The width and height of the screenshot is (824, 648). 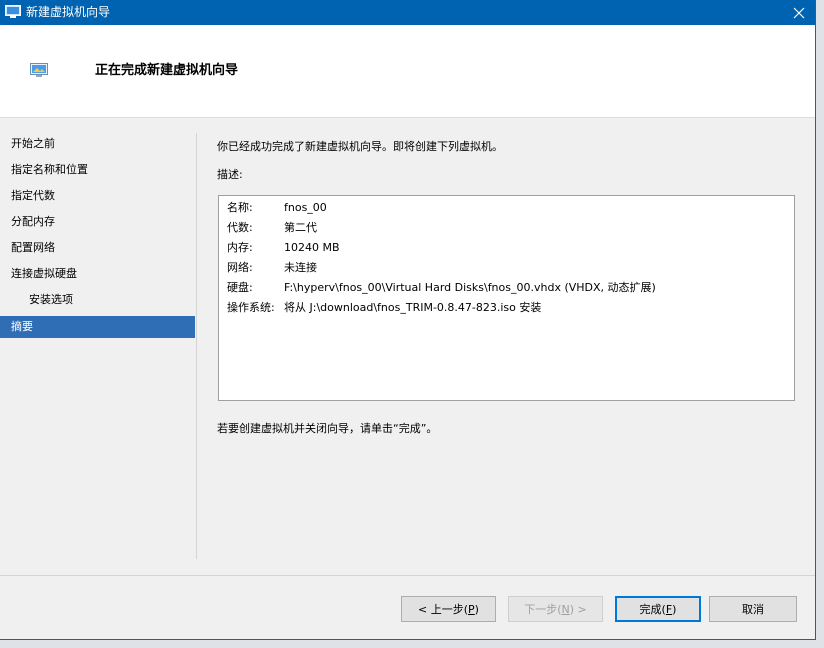 I want to click on window-title: 新建虚拟机向导, so click(x=68, y=12).